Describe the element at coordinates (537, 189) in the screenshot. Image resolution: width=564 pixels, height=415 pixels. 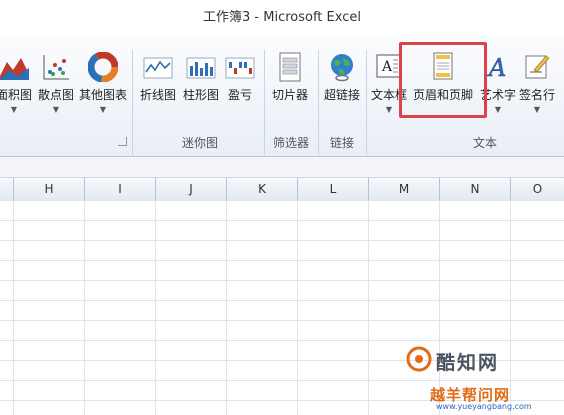
I see `column-header: O` at that location.